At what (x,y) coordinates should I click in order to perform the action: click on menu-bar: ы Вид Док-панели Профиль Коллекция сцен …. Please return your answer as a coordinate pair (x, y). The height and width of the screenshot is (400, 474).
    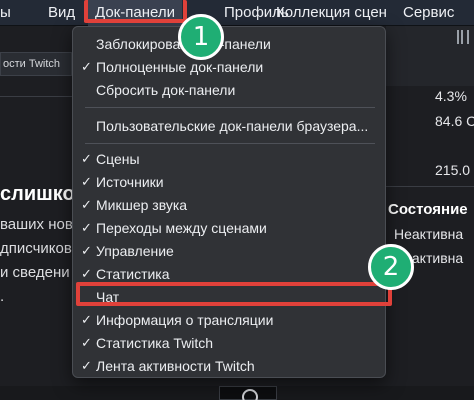
    Looking at the image, I should click on (237, 13).